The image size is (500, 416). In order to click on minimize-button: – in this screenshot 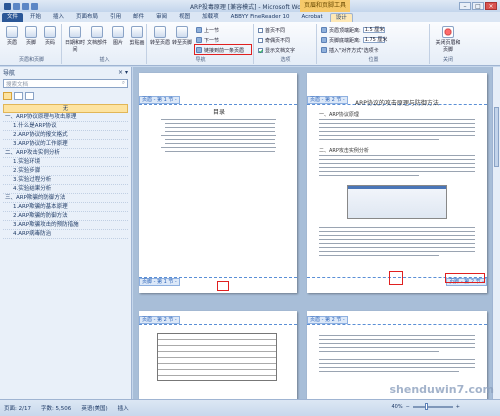, I will do `click(465, 6)`.